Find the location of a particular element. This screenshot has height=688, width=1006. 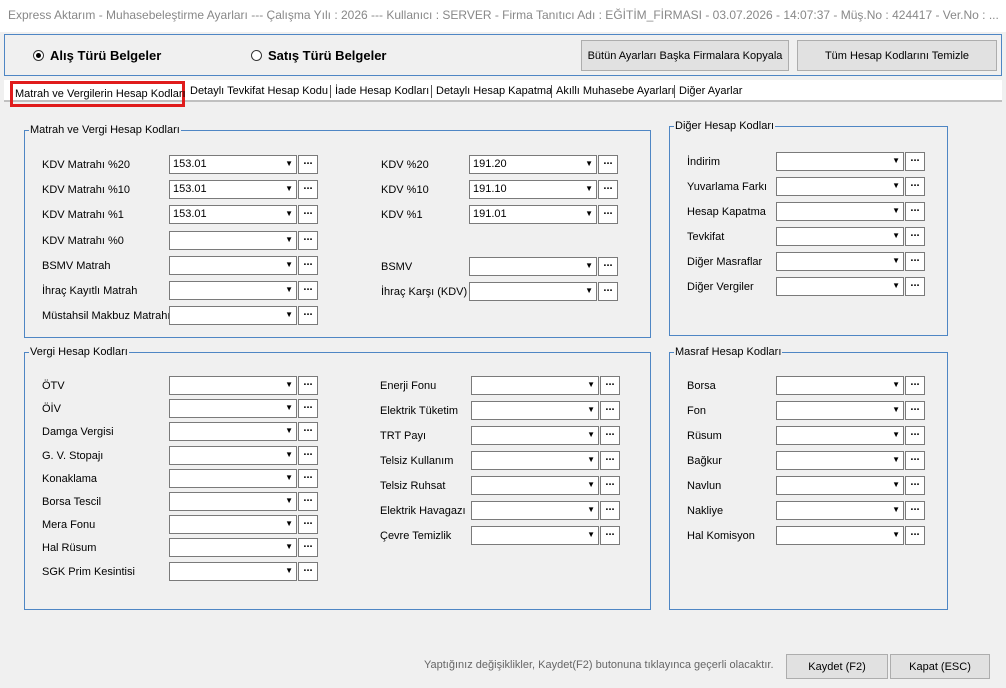

tab-detayli-hesap-kapatma: Detaylı Hesap Kapatma is located at coordinates (494, 91).